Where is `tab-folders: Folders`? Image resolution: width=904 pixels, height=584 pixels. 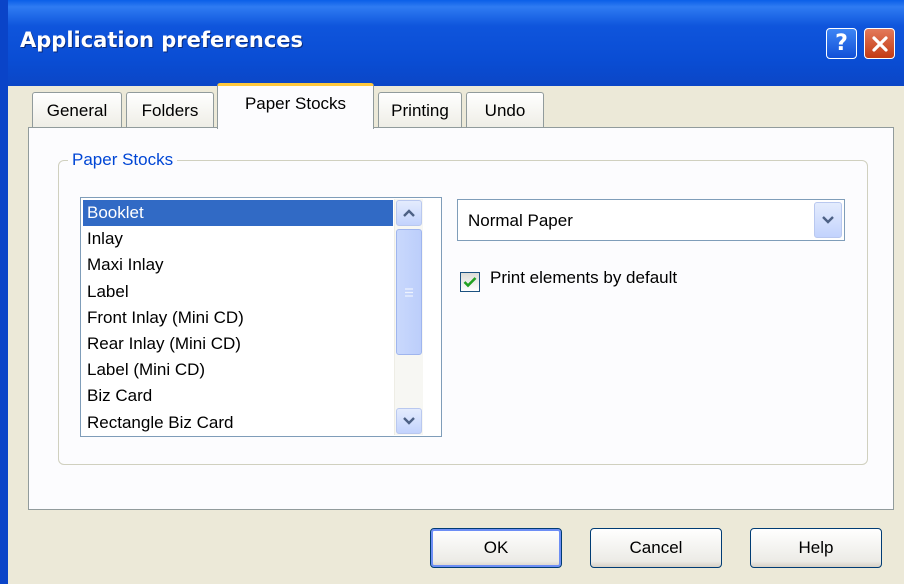 tab-folders: Folders is located at coordinates (170, 110).